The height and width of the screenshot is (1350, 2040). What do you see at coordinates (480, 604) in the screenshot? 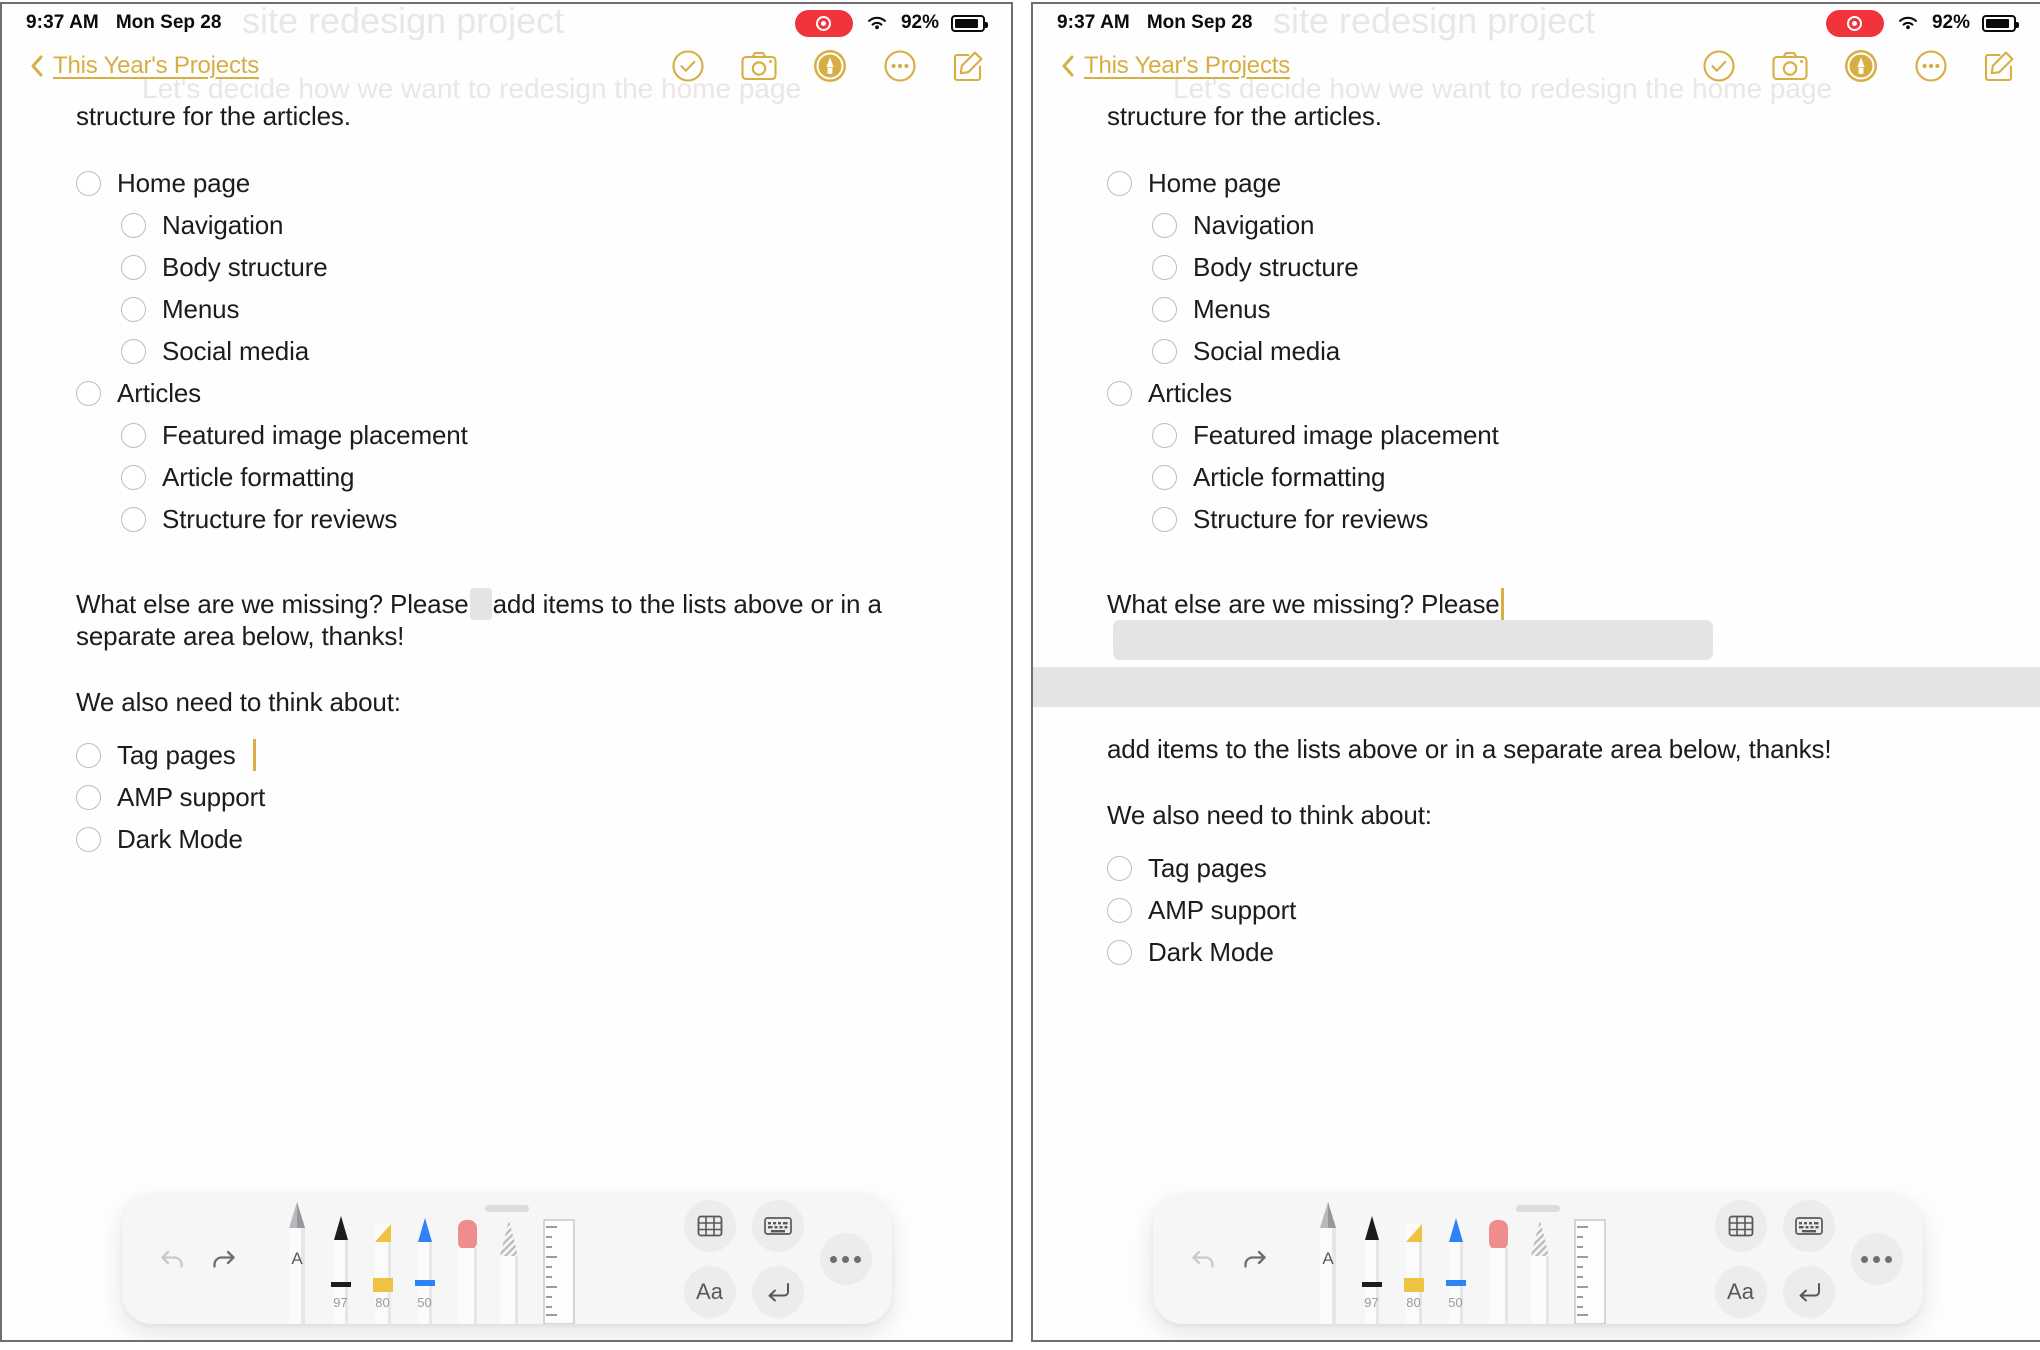
I see `scribble-insert-highlight` at bounding box center [480, 604].